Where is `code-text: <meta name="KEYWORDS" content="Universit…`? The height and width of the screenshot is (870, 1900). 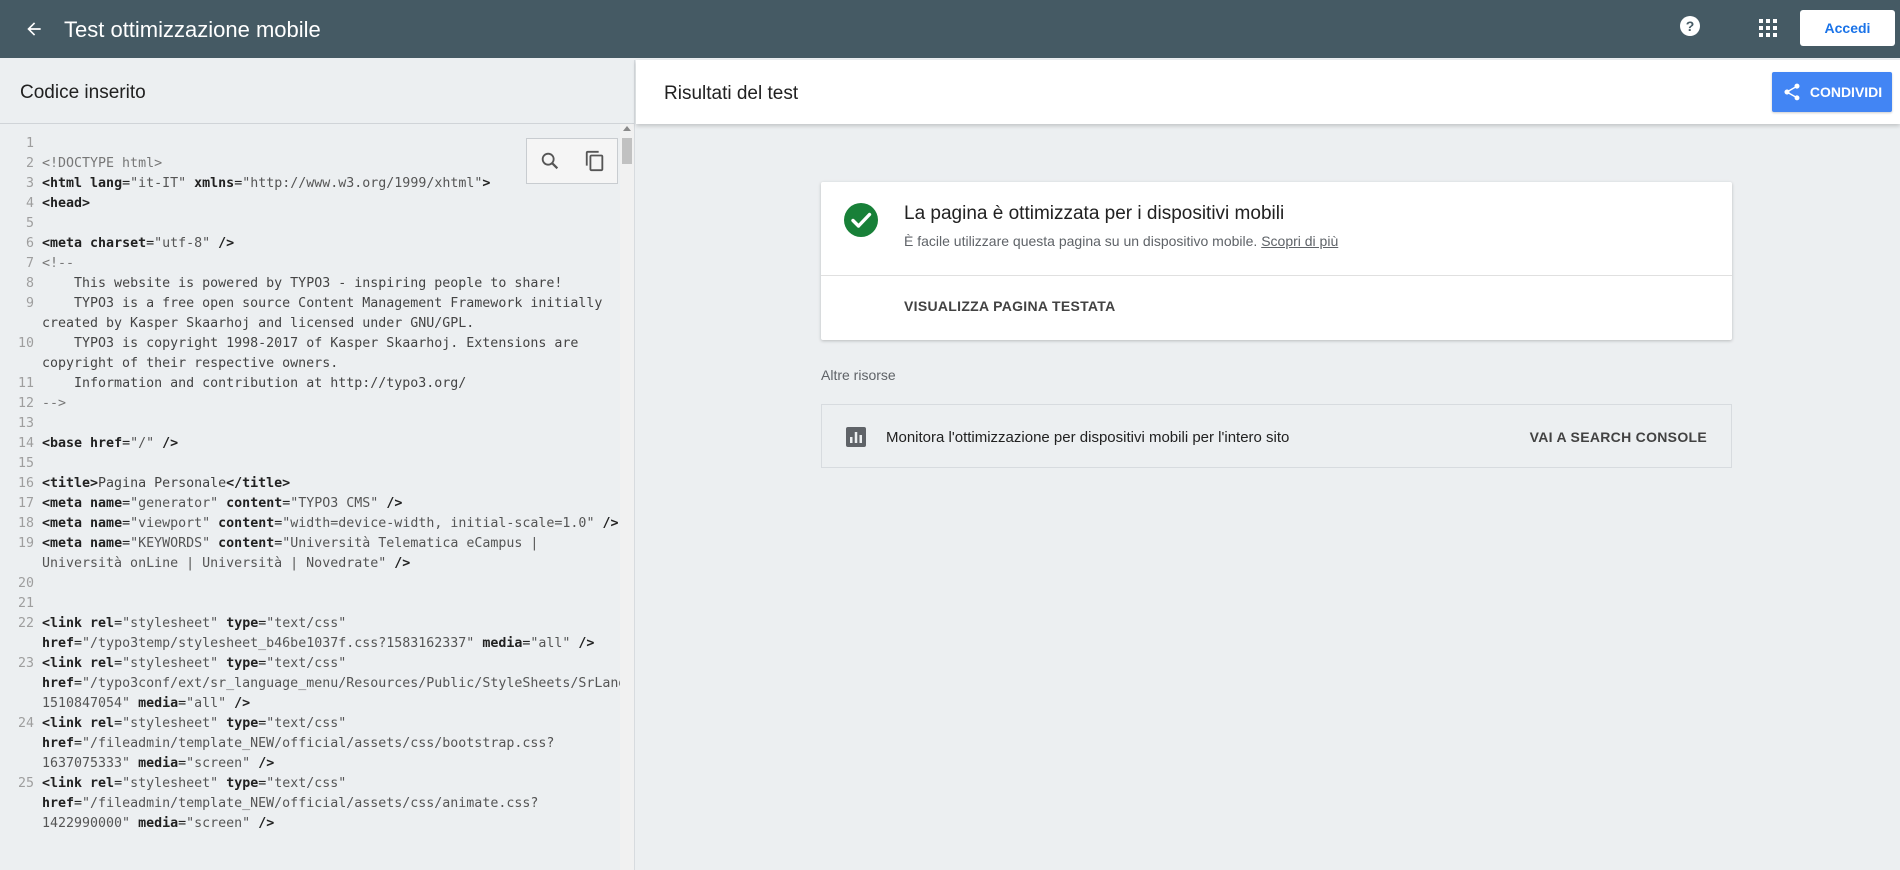
code-text: <meta name="KEYWORDS" content="Universit… is located at coordinates (294, 553).